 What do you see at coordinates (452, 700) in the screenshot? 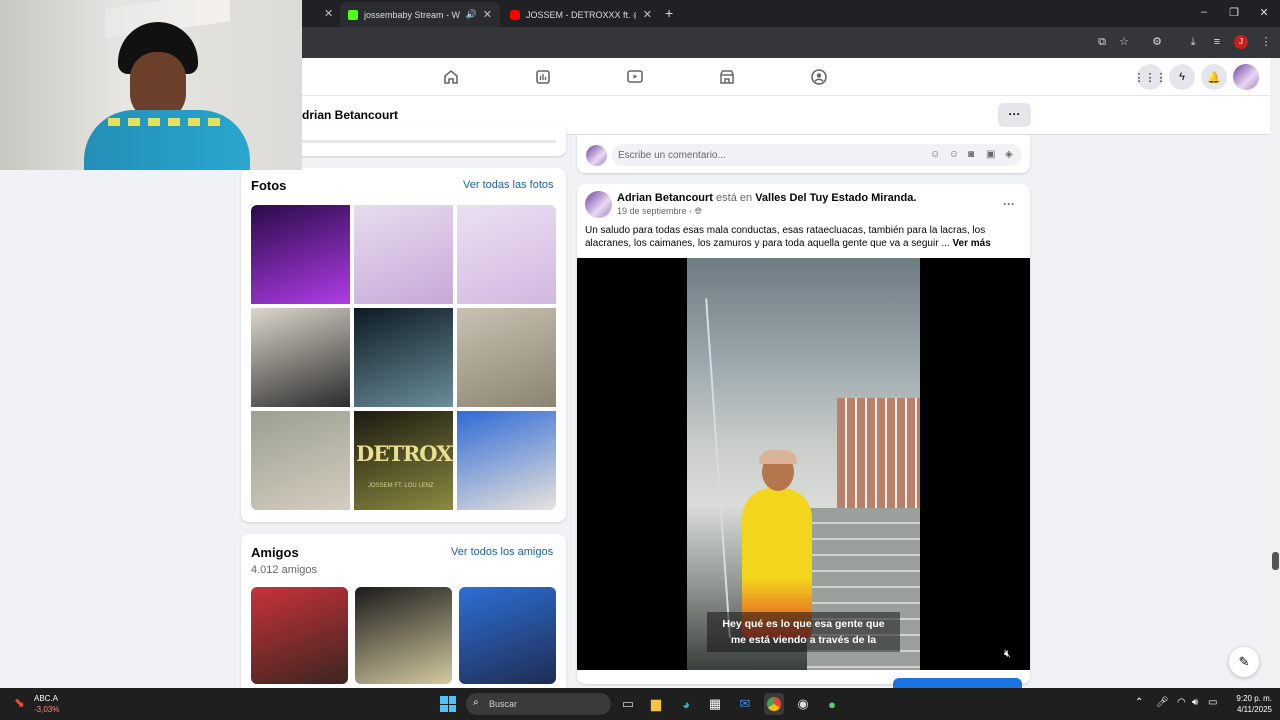
I see `start-q2` at bounding box center [452, 700].